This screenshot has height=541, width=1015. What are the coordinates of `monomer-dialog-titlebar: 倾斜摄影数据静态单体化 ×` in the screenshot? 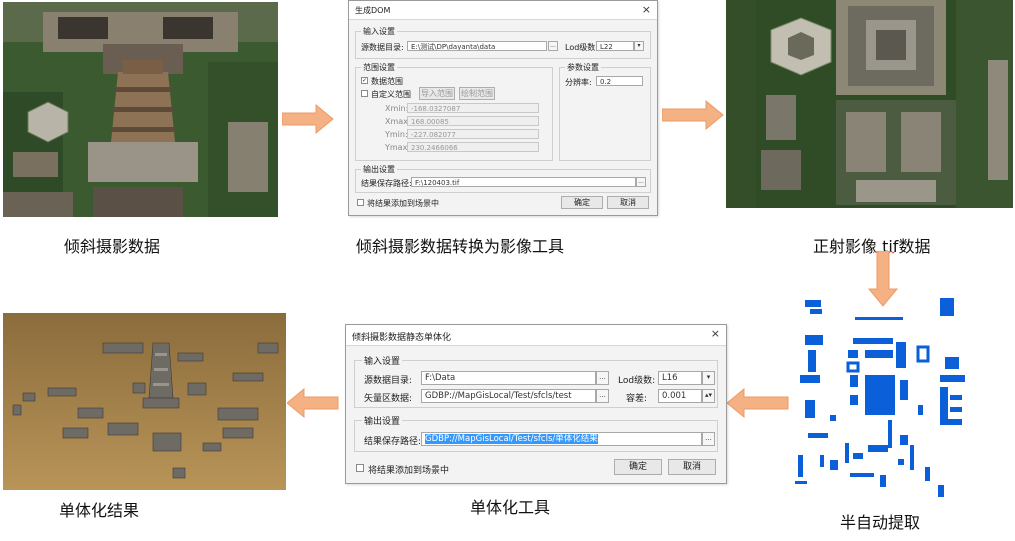 It's located at (536, 335).